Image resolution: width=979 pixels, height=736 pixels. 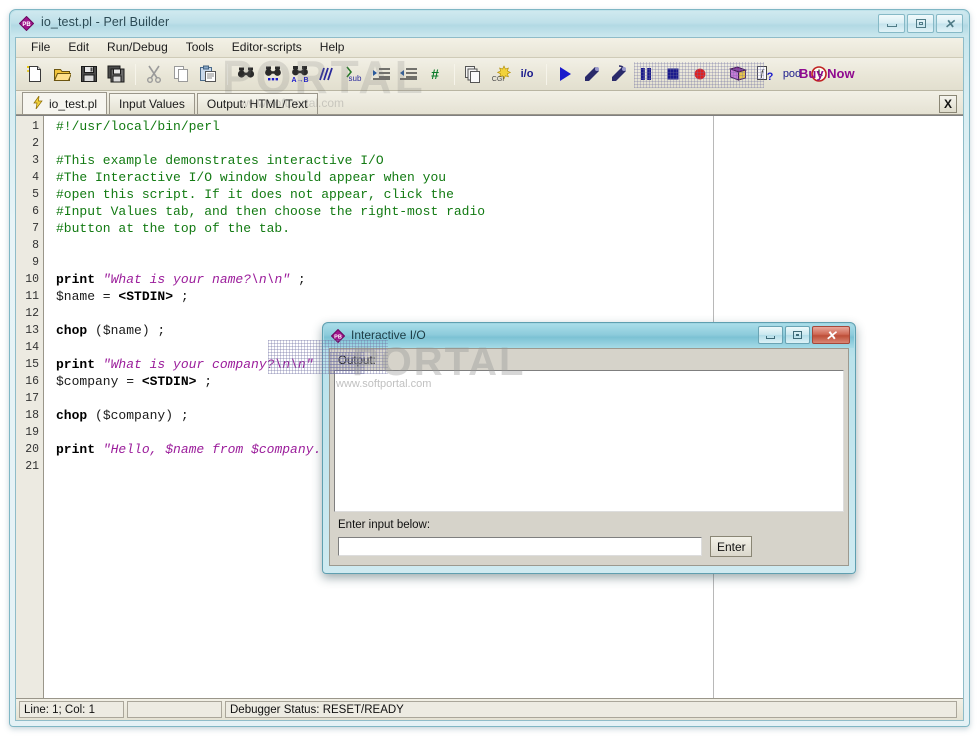 What do you see at coordinates (200, 47) in the screenshot?
I see `menu-tools: Tools` at bounding box center [200, 47].